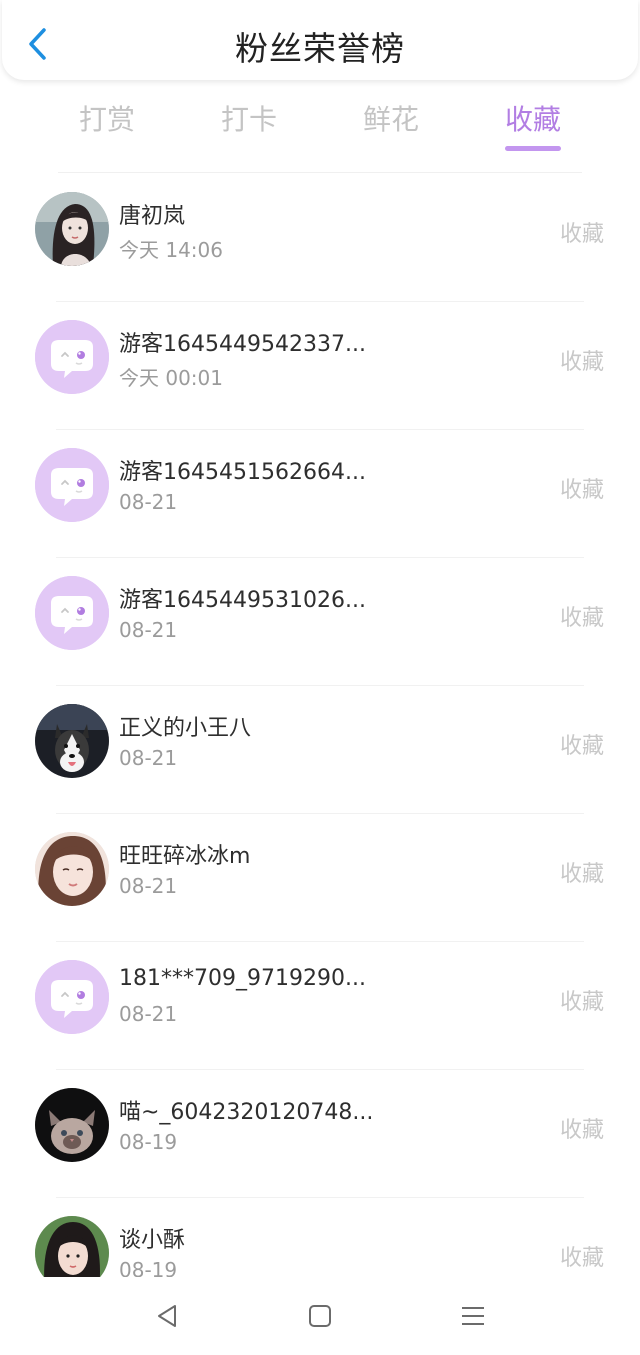  I want to click on nav-back-button, so click(167, 1316).